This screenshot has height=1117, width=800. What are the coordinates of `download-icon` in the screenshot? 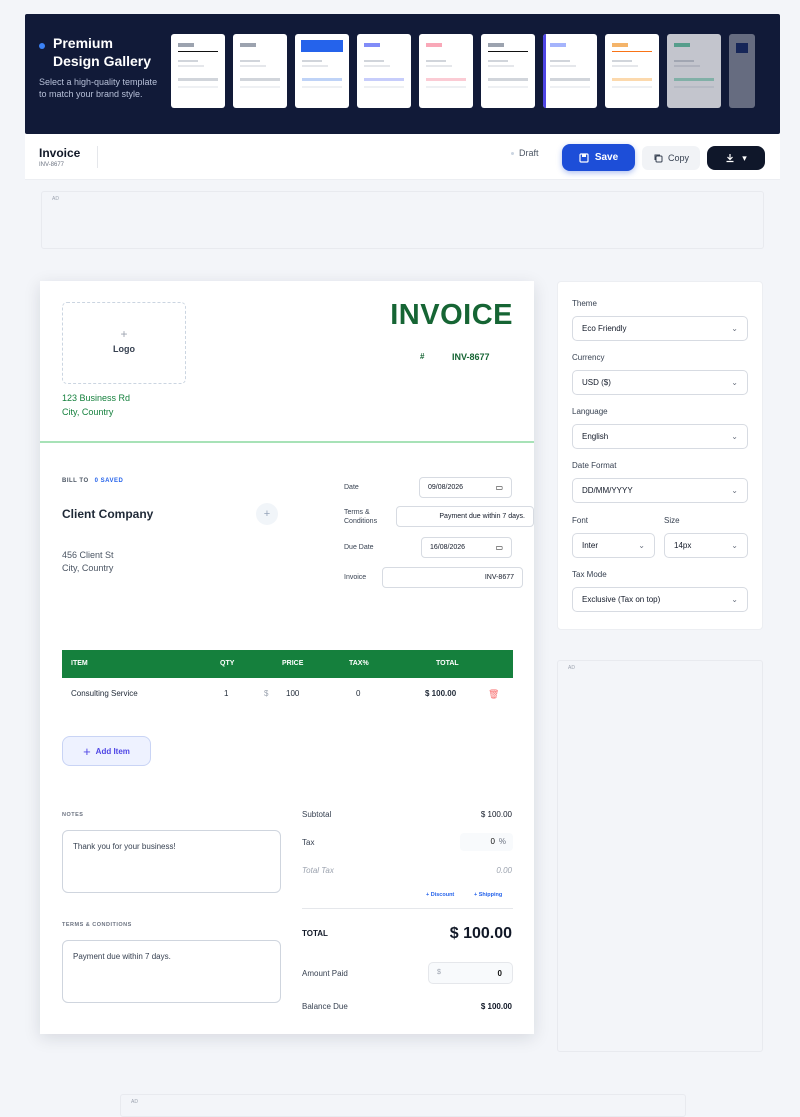 It's located at (730, 158).